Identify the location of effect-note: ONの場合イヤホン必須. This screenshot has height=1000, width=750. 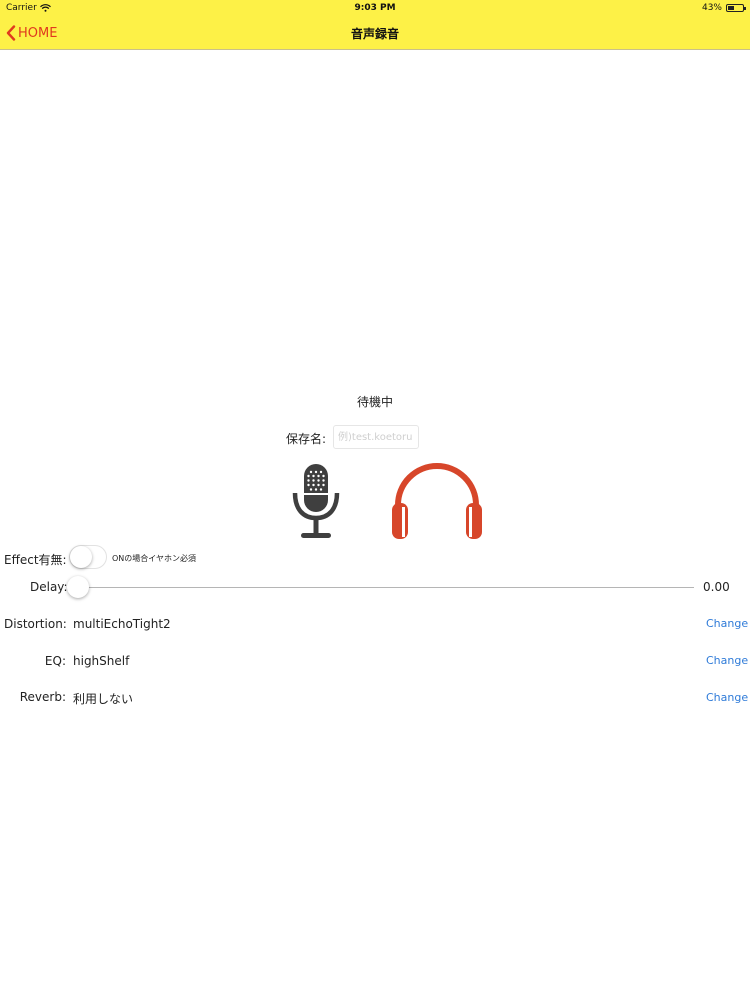
(154, 558).